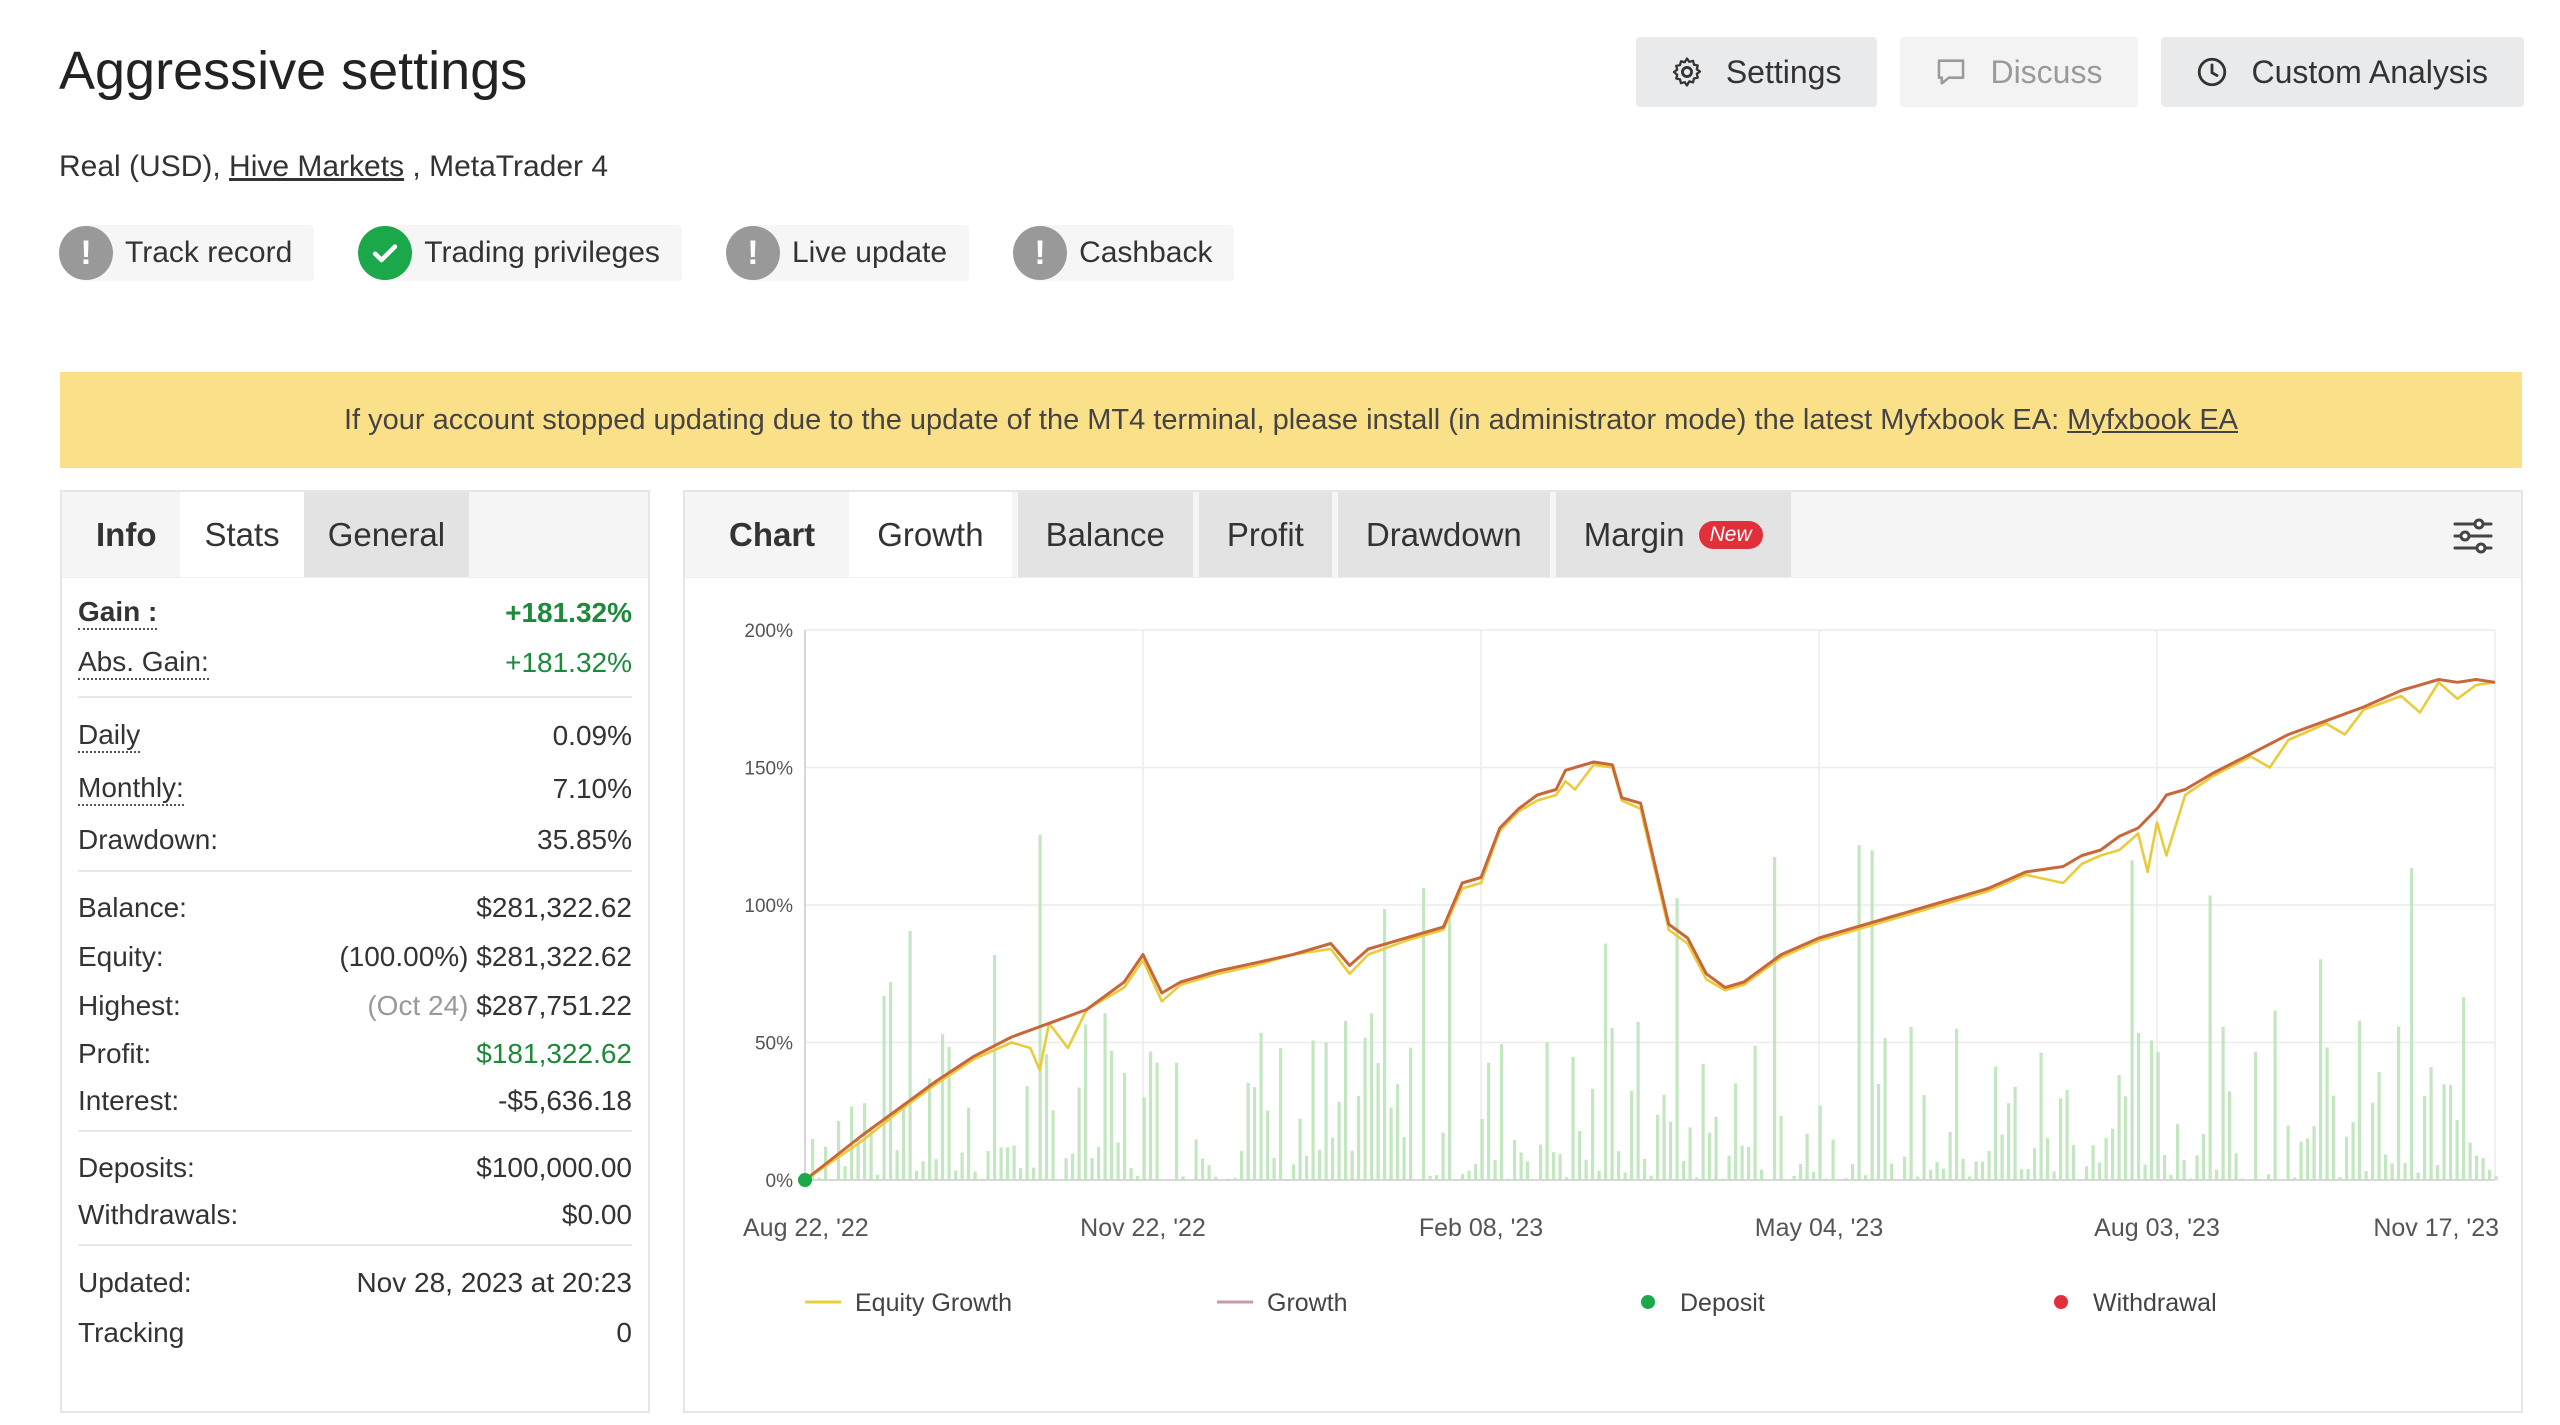  I want to click on stat-value: $100,000.00, so click(554, 1167).